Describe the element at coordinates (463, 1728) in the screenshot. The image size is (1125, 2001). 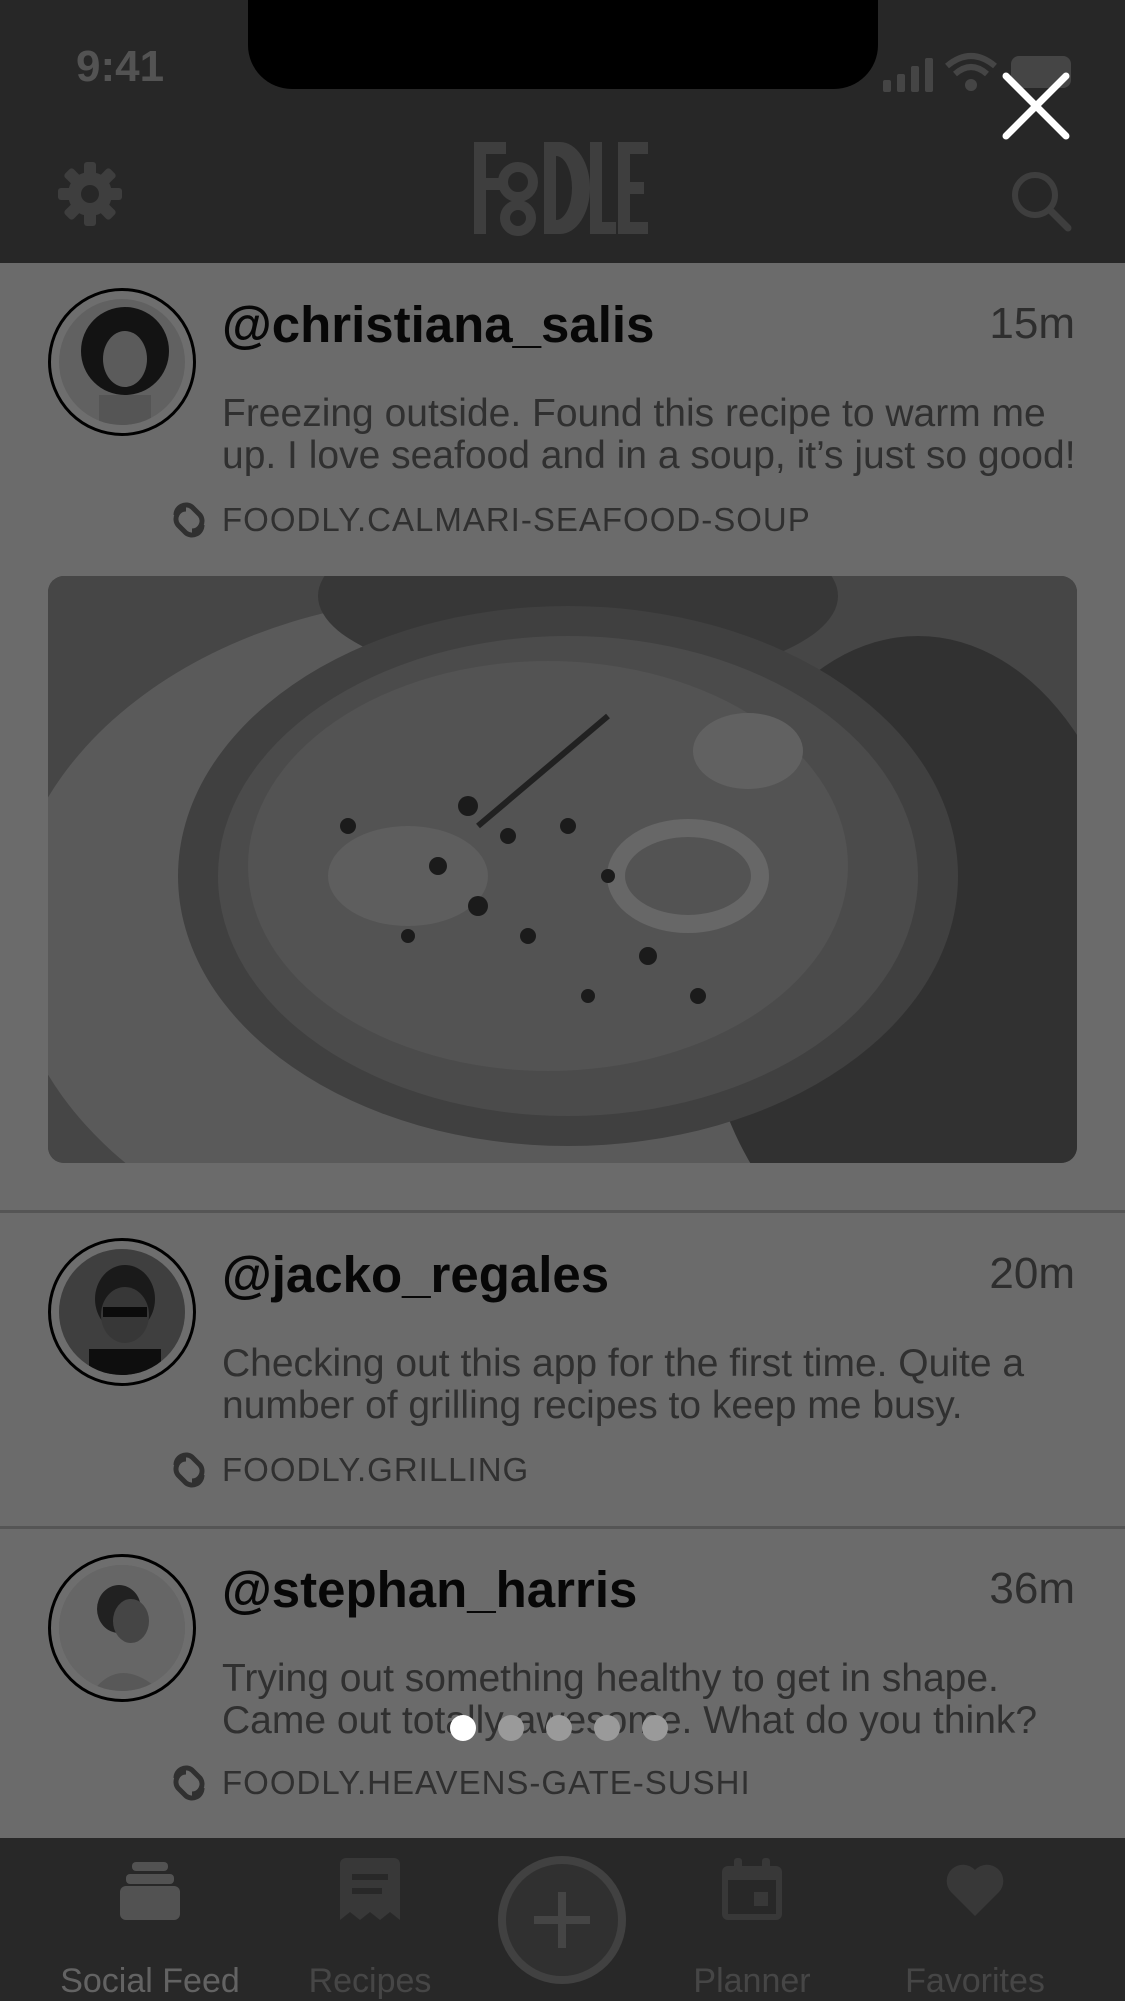
I see `page-dot-active` at that location.